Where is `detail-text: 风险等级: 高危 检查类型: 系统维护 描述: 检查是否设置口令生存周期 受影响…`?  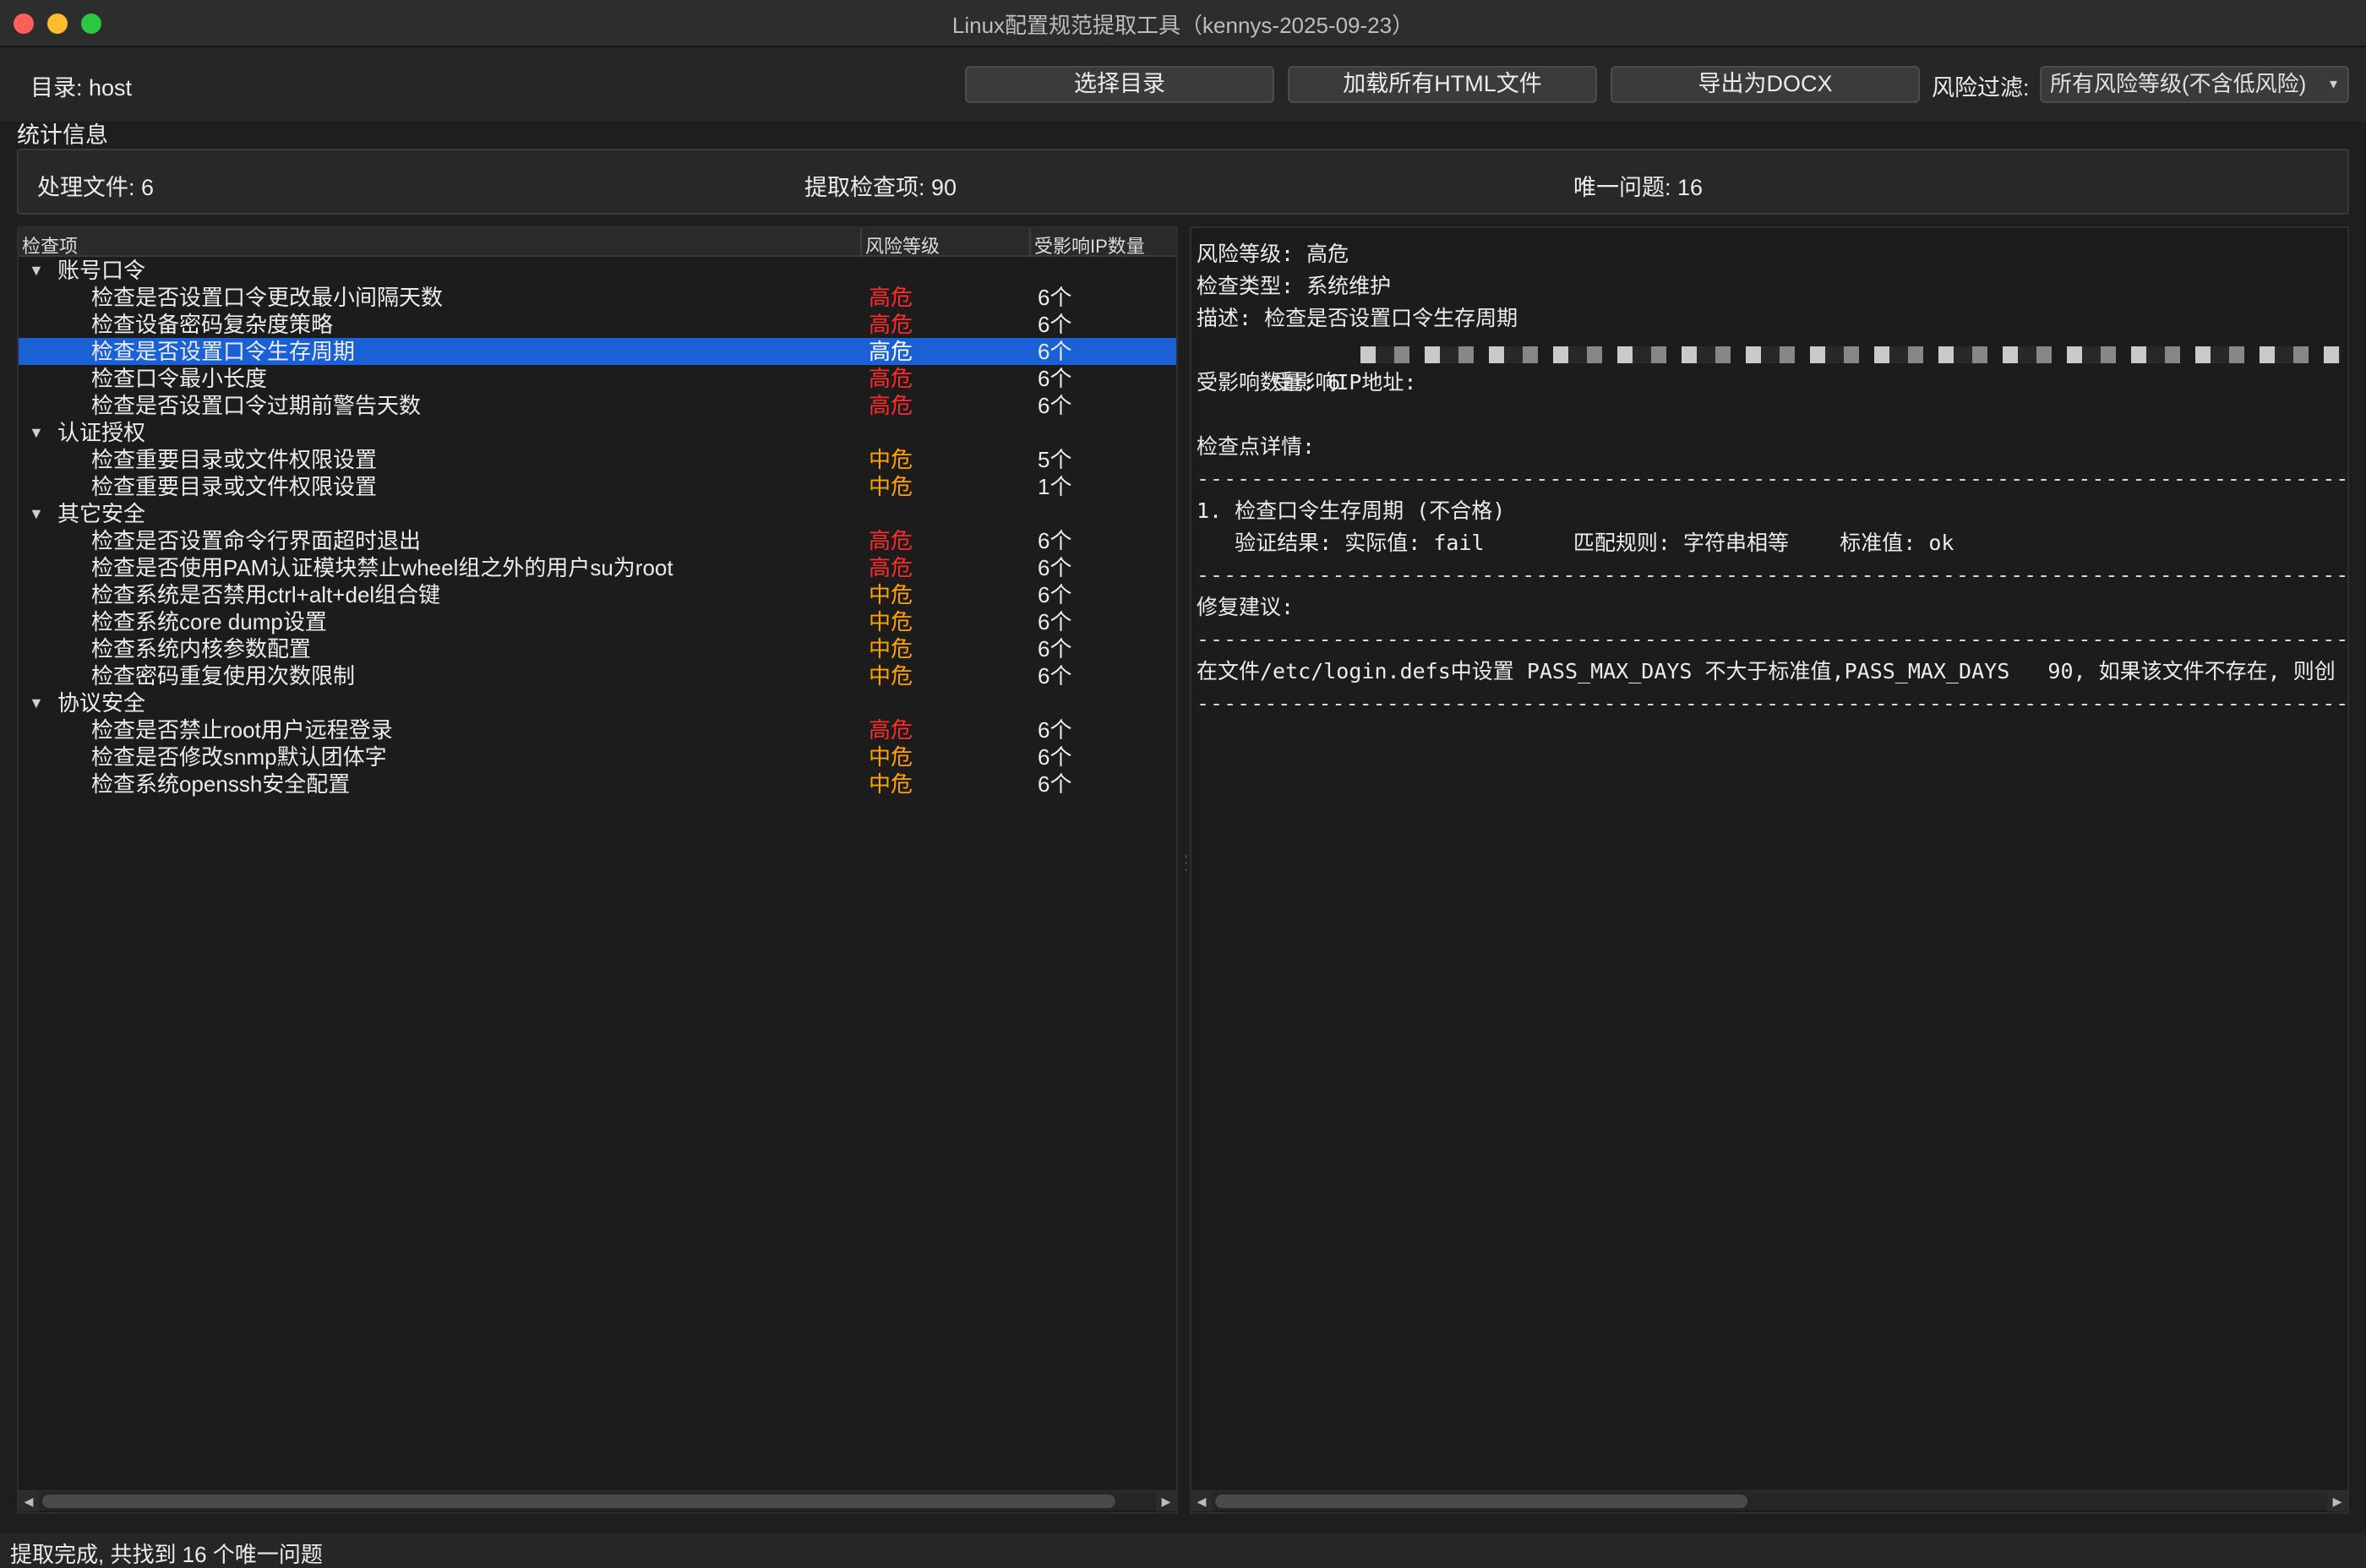
detail-text: 风险等级: 高危 检查类型: 系统维护 描述: 检查是否设置口令生存周期 受影响… is located at coordinates (1771, 474).